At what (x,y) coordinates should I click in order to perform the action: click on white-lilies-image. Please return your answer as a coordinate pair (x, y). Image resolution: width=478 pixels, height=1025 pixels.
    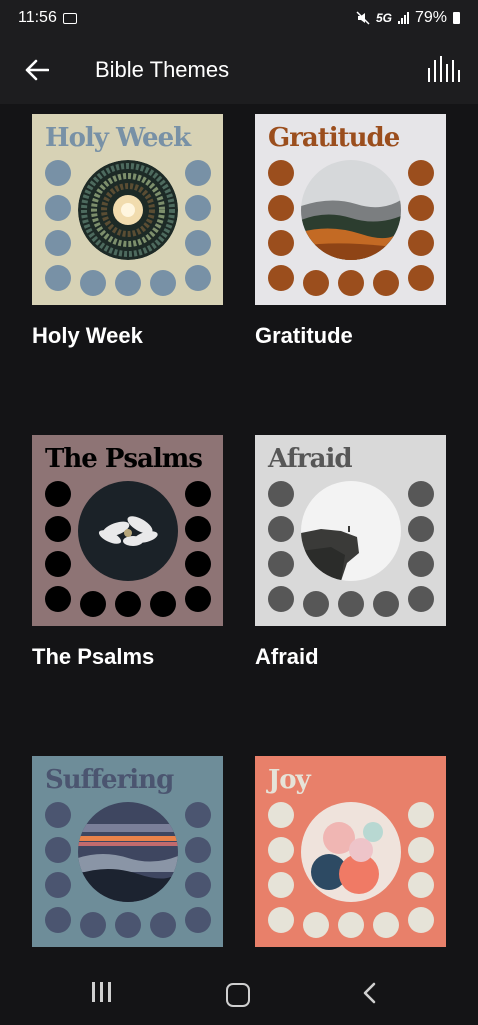
    Looking at the image, I should click on (128, 531).